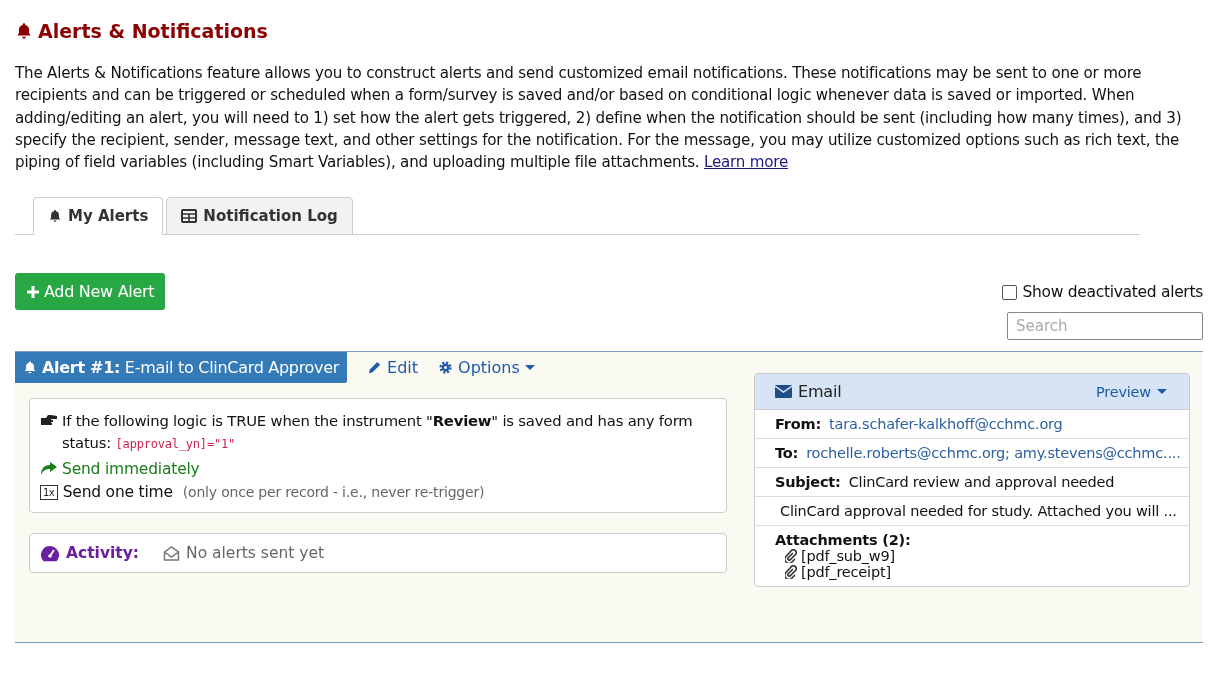 The image size is (1213, 685). Describe the element at coordinates (153, 31) in the screenshot. I see `page-title: Alerts & Notifications` at that location.